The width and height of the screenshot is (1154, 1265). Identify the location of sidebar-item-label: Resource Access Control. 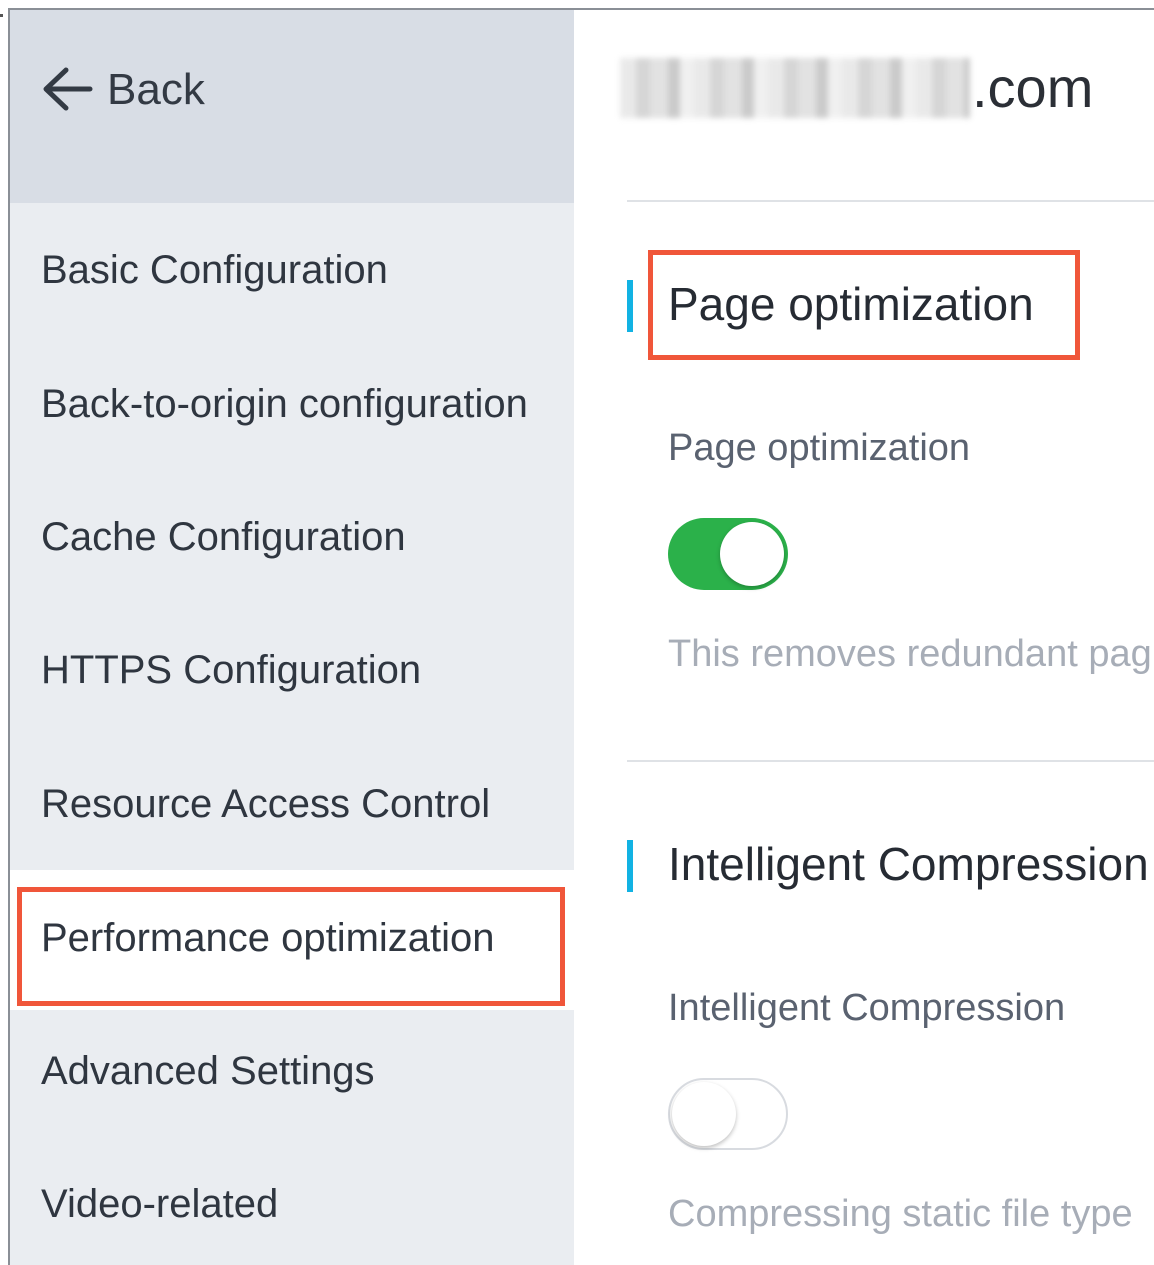
(266, 804).